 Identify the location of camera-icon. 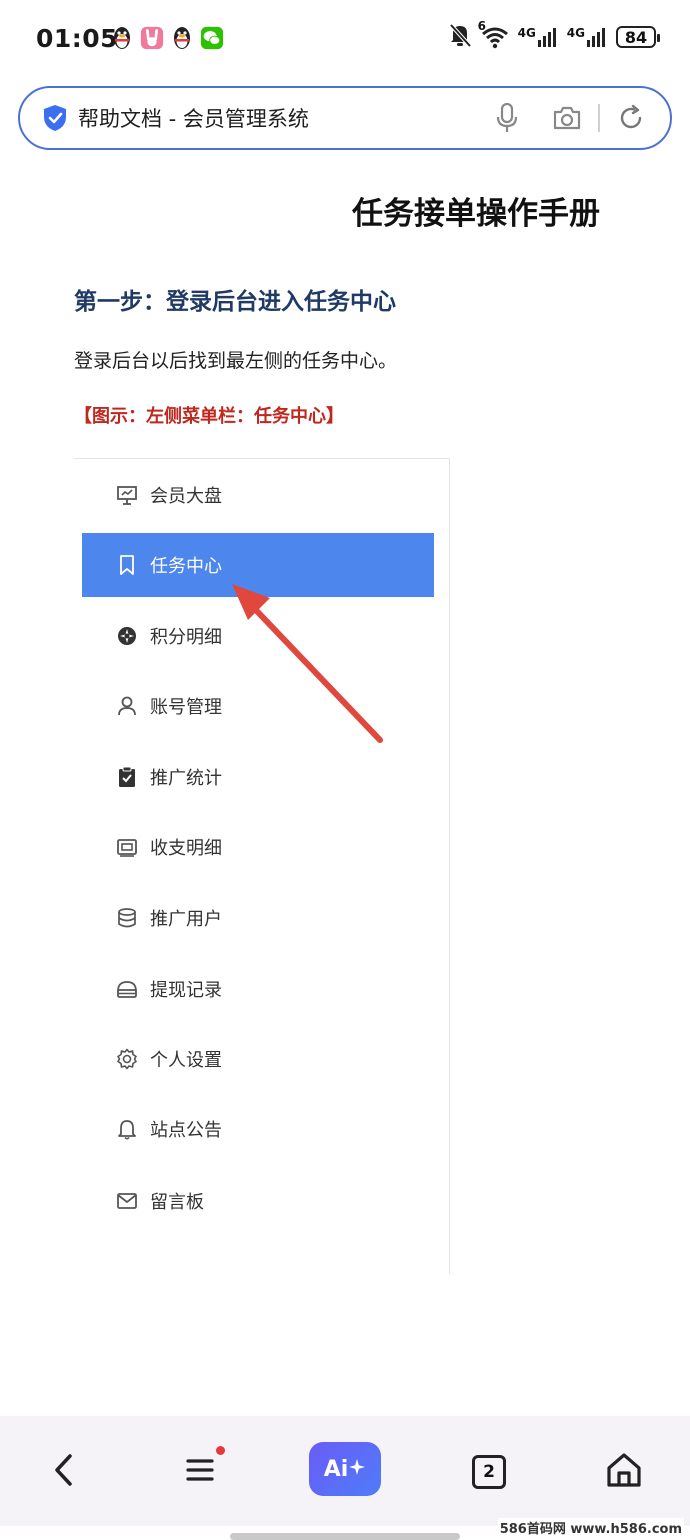
(567, 118).